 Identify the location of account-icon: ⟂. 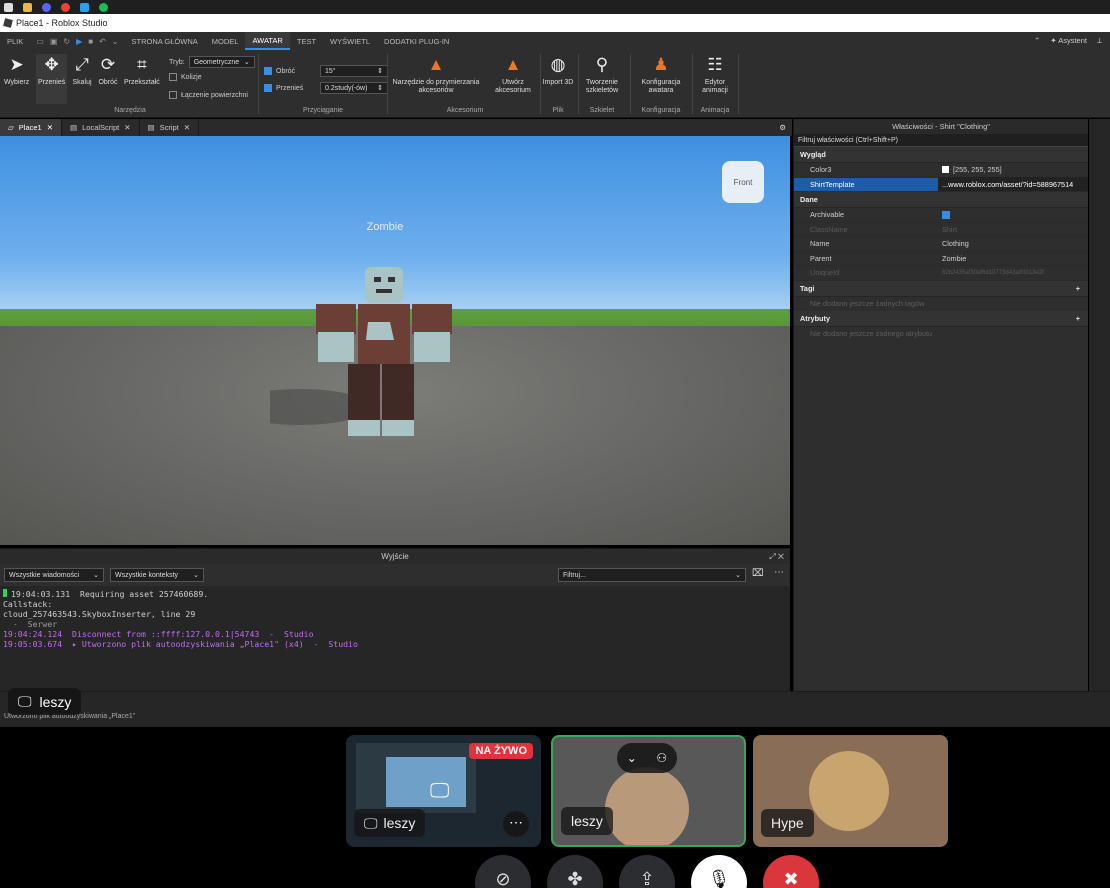
(1099, 41).